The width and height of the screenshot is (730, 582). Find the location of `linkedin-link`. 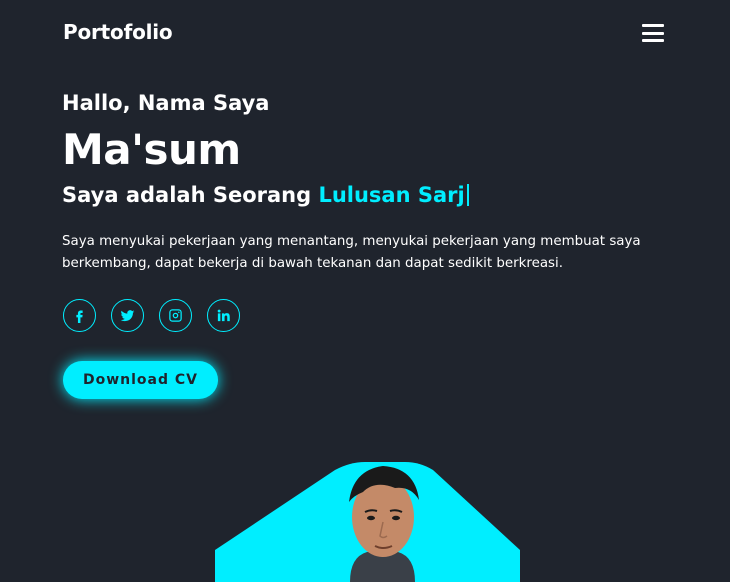

linkedin-link is located at coordinates (223, 315).